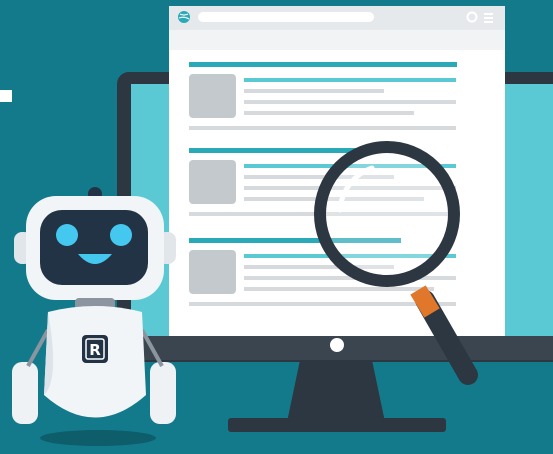 The width and height of the screenshot is (553, 454). Describe the element at coordinates (350, 80) in the screenshot. I see `result-link-bar` at that location.